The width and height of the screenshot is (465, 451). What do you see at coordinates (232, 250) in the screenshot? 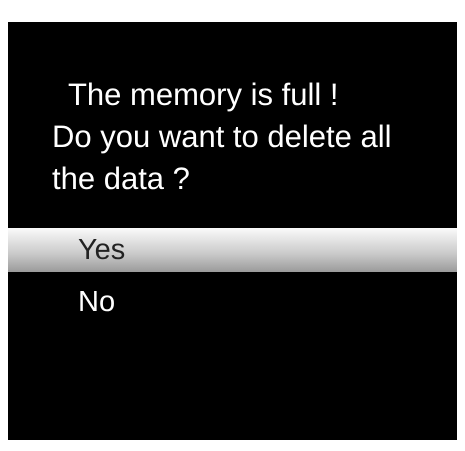
I see `menu-option: Yes` at bounding box center [232, 250].